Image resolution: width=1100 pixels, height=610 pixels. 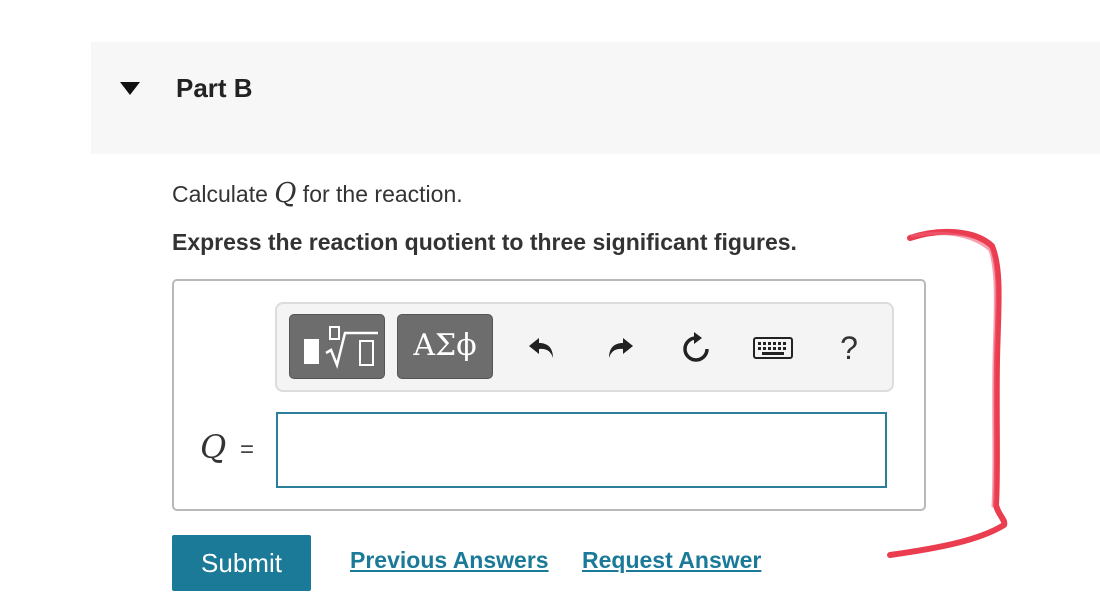 What do you see at coordinates (449, 560) in the screenshot?
I see `previous-answers-link: Previous Answers` at bounding box center [449, 560].